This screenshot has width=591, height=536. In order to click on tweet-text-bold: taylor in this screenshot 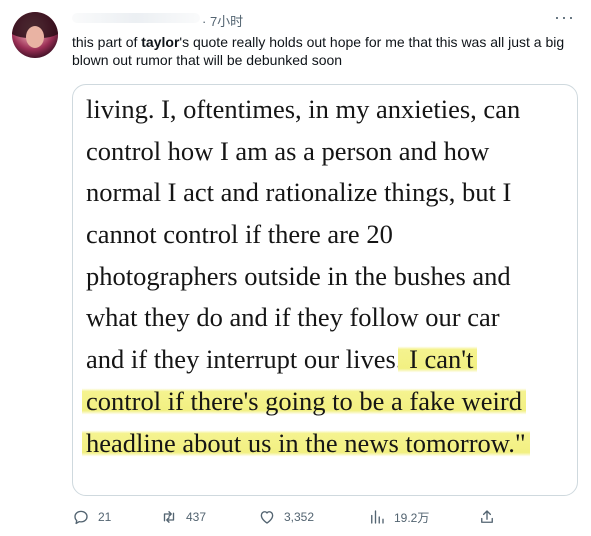, I will do `click(160, 42)`.